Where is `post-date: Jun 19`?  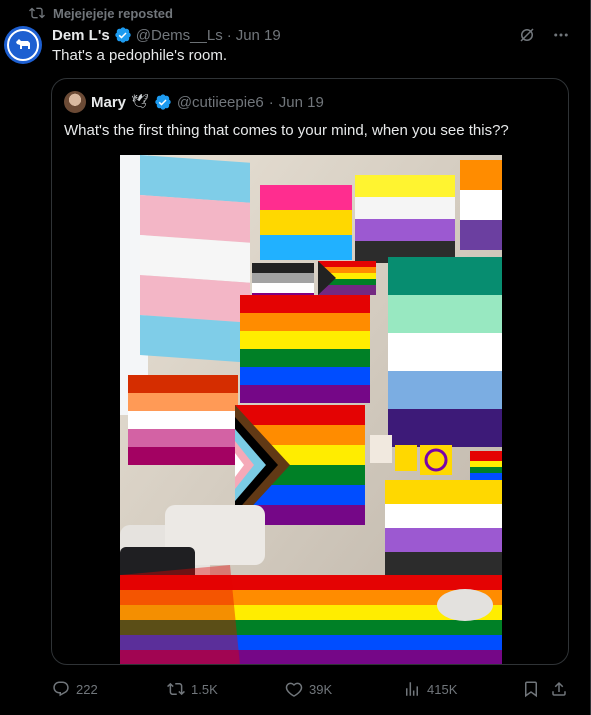
post-date: Jun 19 is located at coordinates (258, 35).